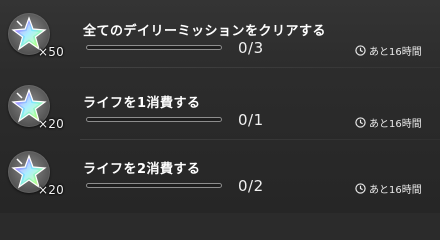 This screenshot has height=240, width=440. I want to click on progress-count: 0/2, so click(251, 186).